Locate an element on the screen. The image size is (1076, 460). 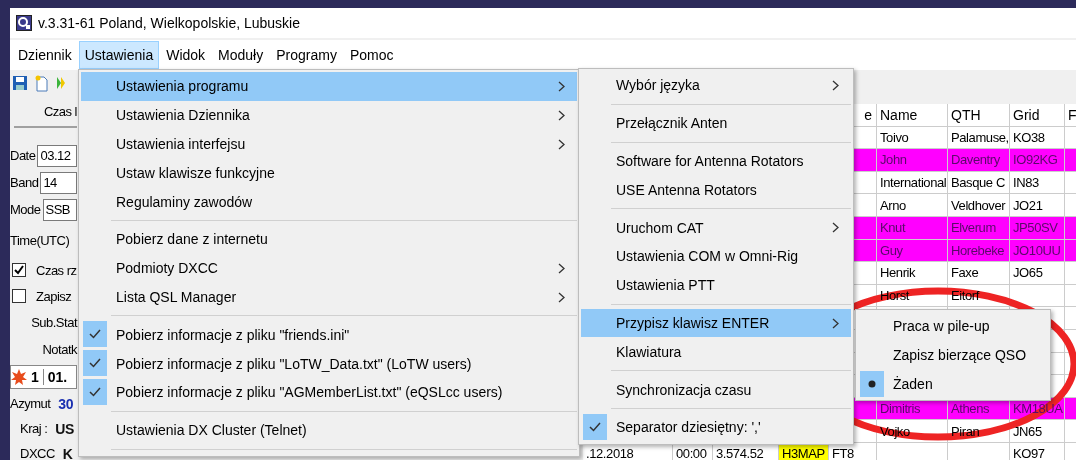
table-cell: Palamuse, is located at coordinates (979, 138).